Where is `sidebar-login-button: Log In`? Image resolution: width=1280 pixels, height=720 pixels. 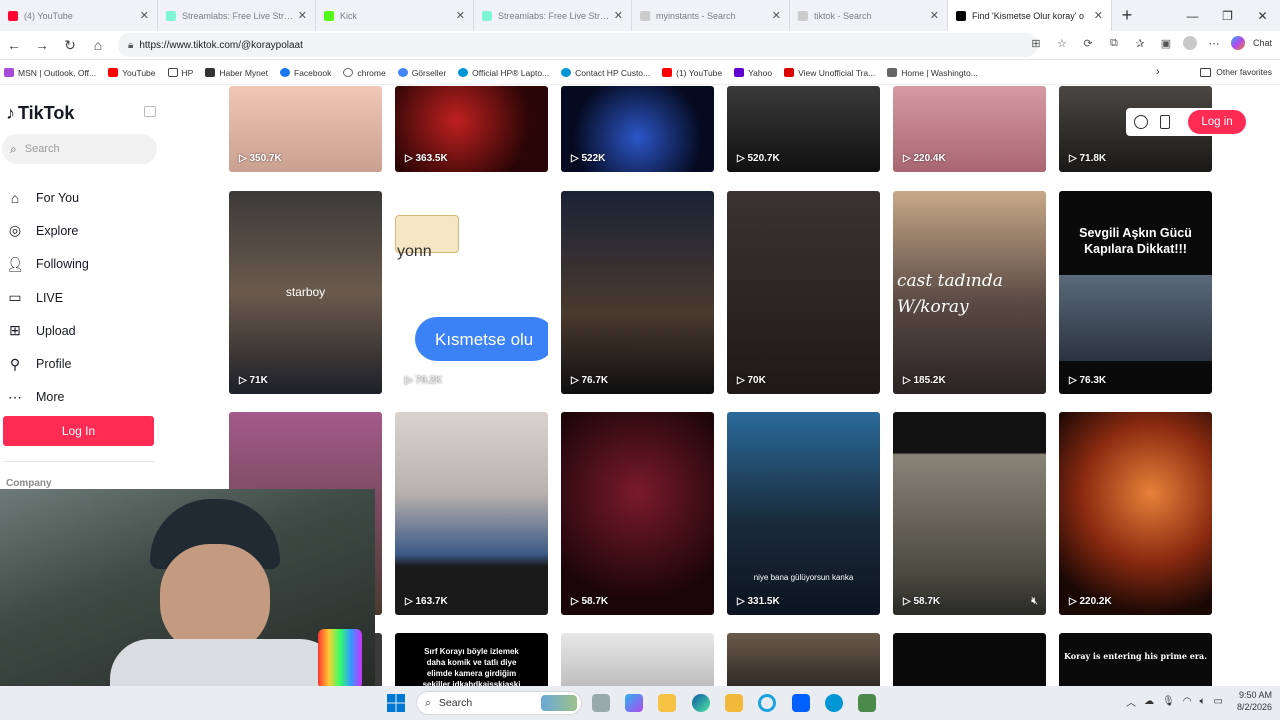
sidebar-login-button: Log In is located at coordinates (78, 431).